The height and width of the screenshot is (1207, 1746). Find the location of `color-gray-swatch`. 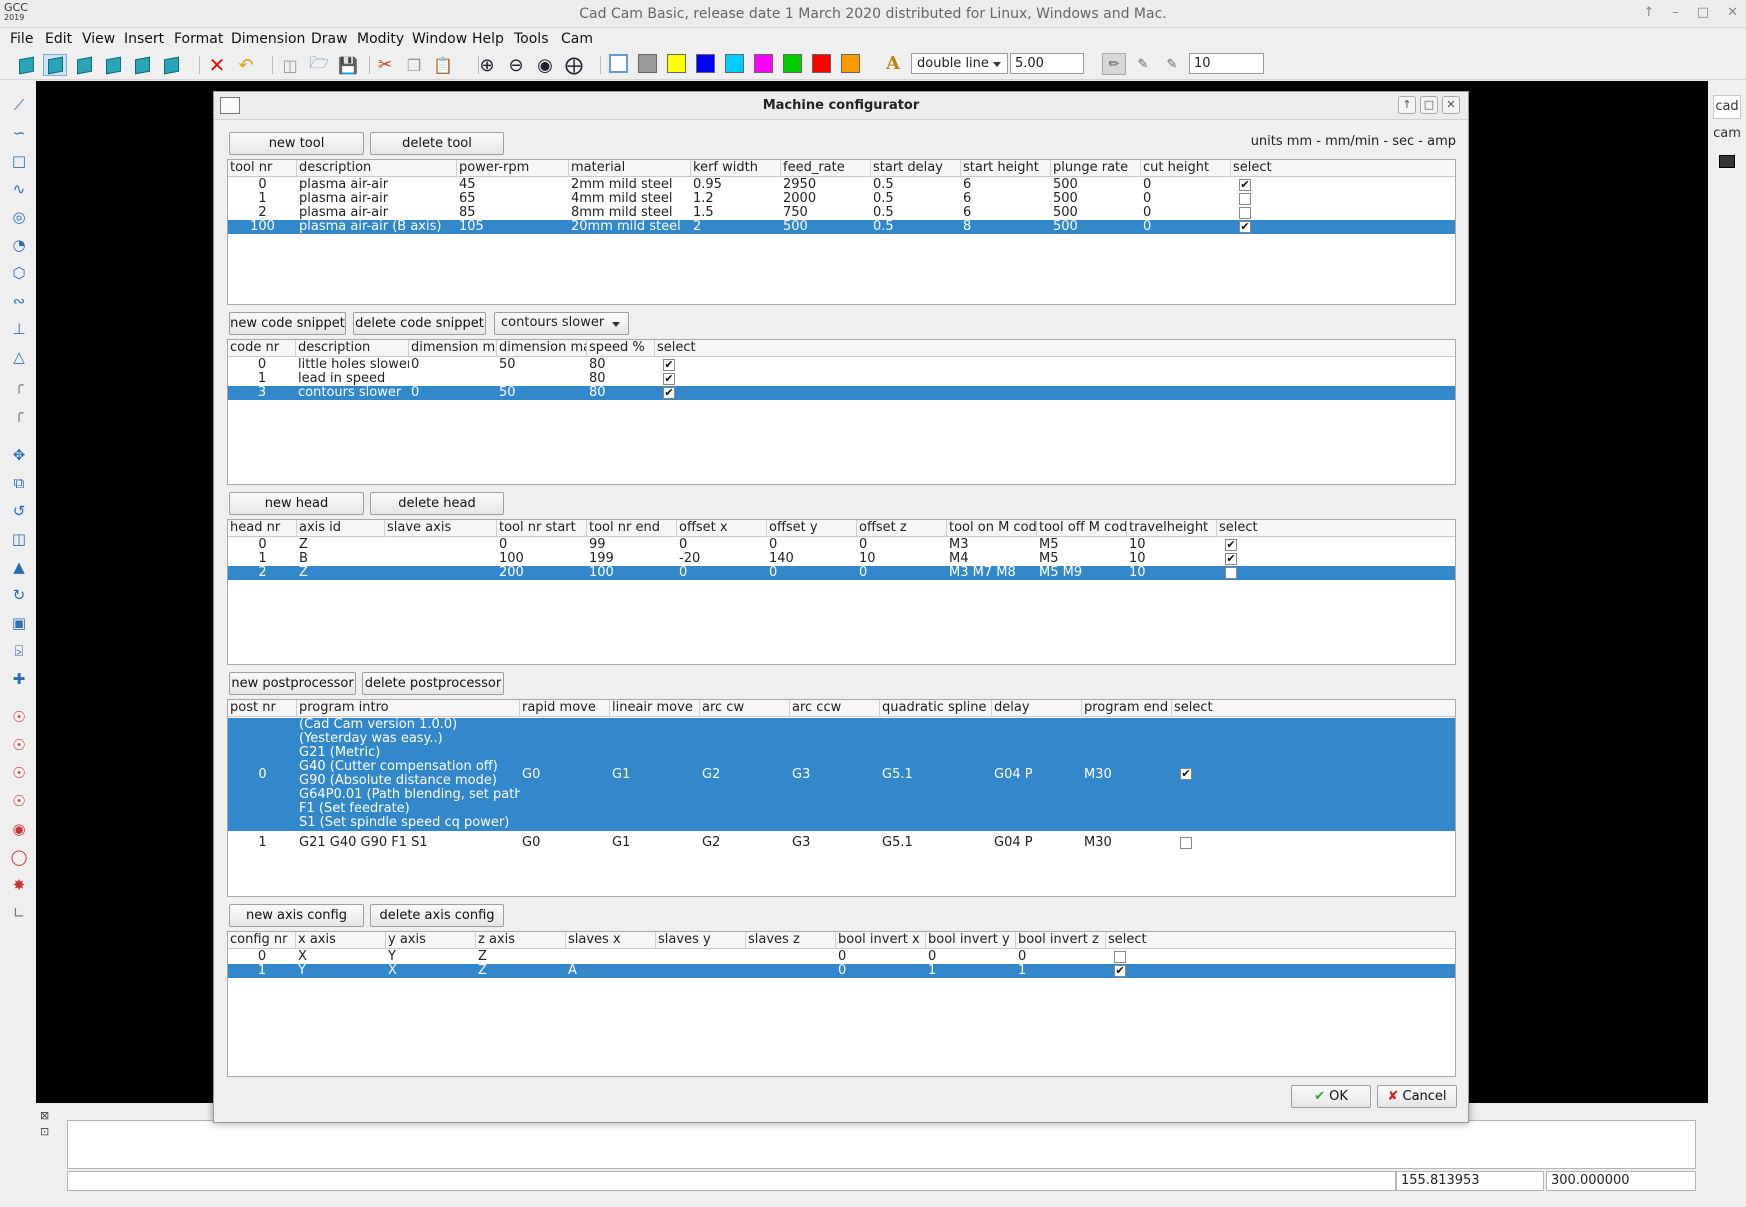

color-gray-swatch is located at coordinates (647, 63).